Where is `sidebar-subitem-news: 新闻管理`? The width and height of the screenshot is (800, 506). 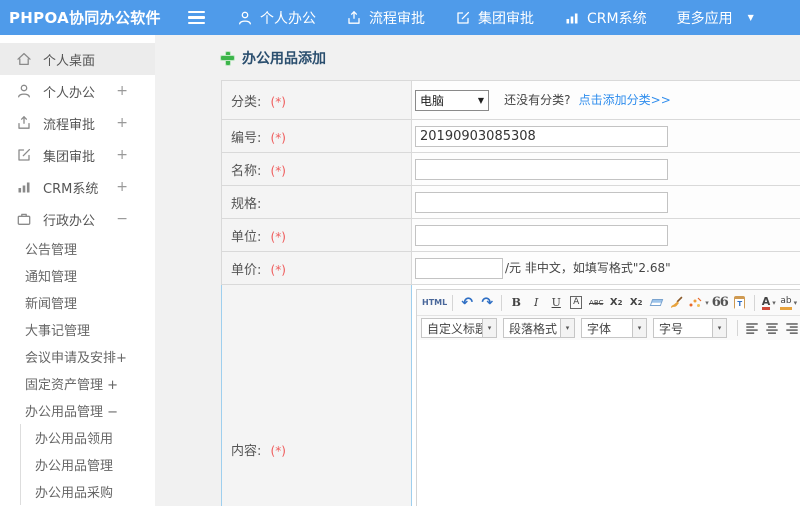
sidebar-subitem-news: 新闻管理 is located at coordinates (77, 302).